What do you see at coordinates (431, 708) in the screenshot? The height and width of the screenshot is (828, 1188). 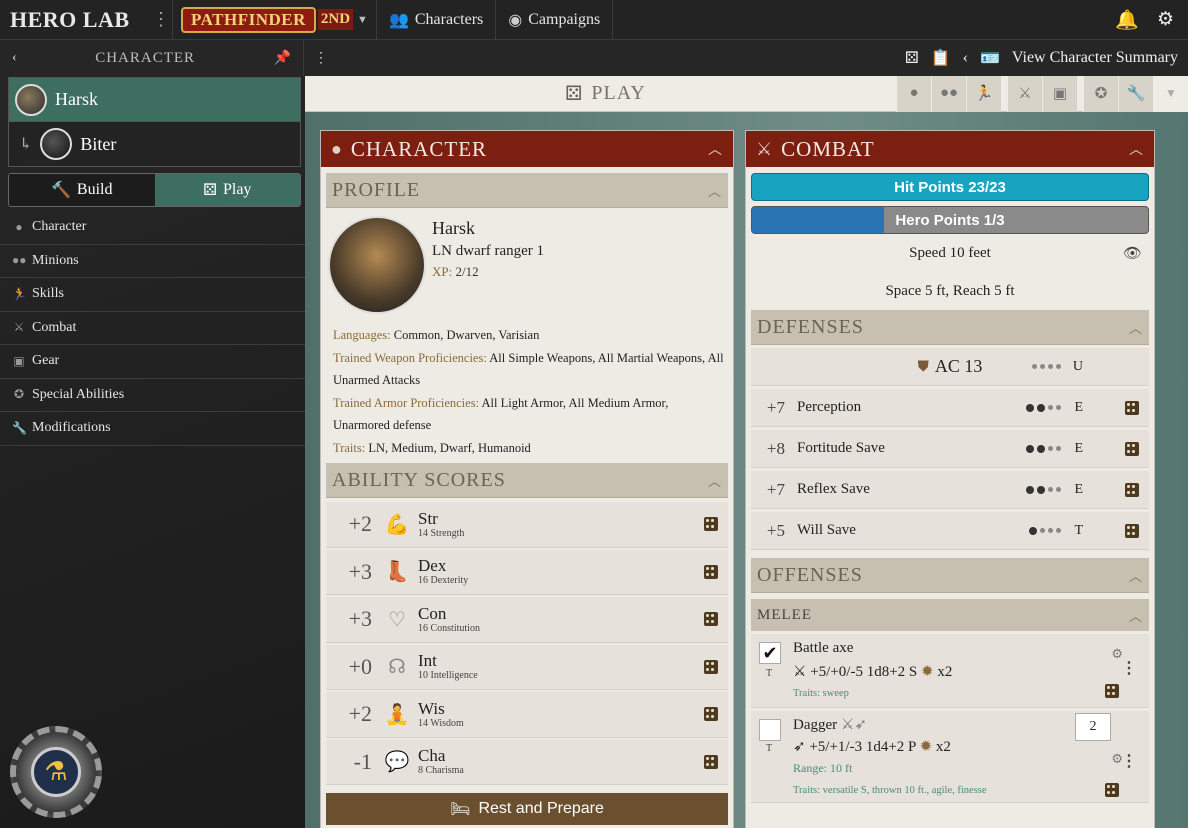 I see `ability-short: Wis` at bounding box center [431, 708].